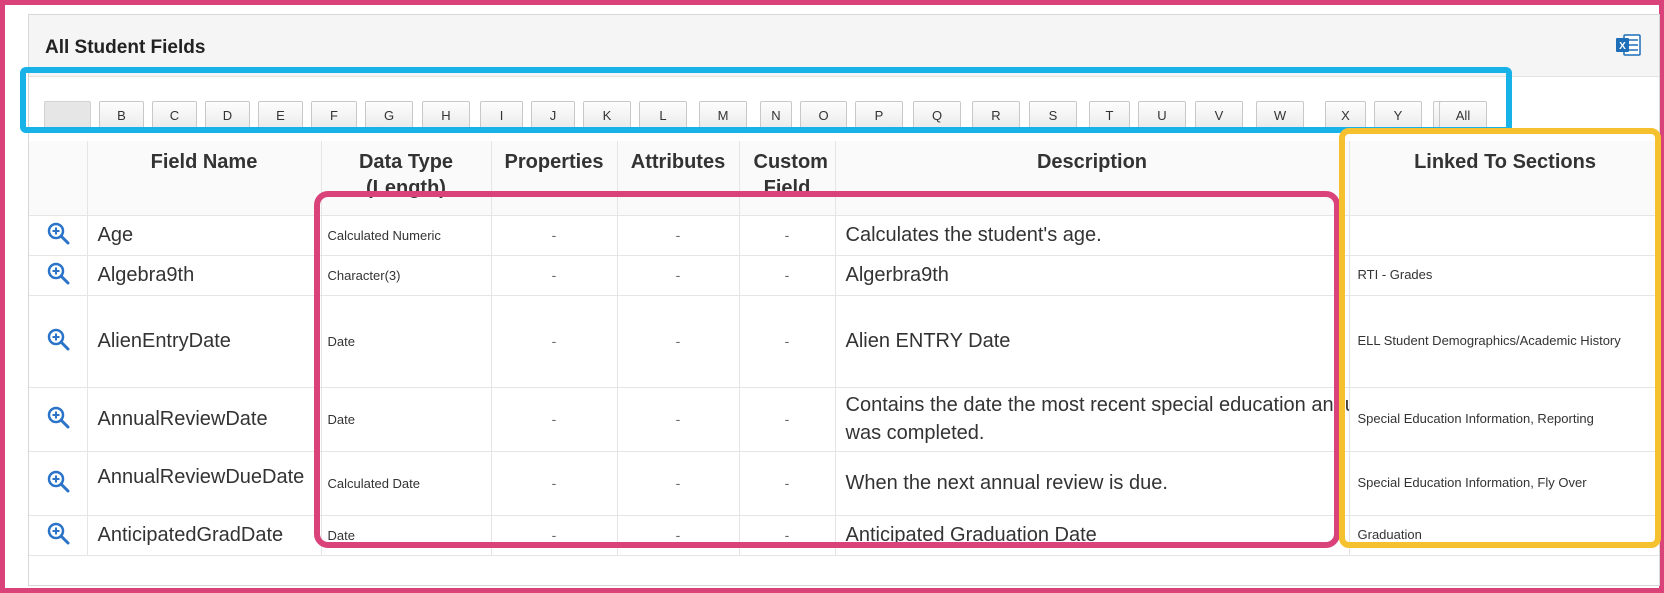  Describe the element at coordinates (1504, 483) in the screenshot. I see `linked-sections-cell: Special Education Information, Fly Over` at that location.